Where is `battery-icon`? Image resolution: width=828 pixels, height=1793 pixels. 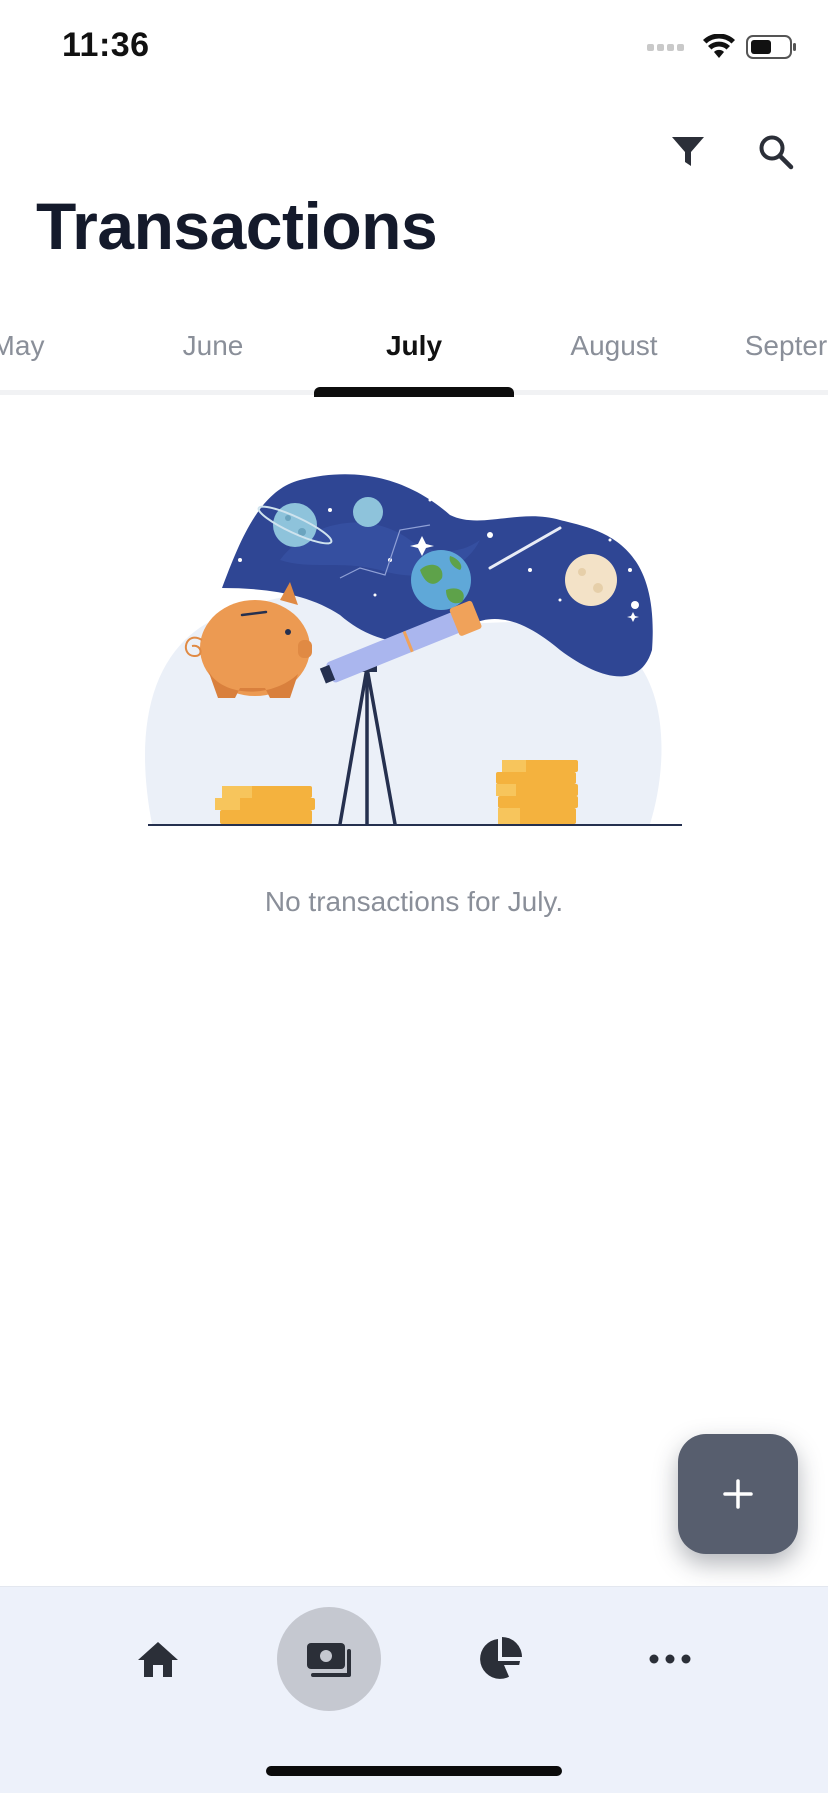
battery-icon is located at coordinates (771, 47).